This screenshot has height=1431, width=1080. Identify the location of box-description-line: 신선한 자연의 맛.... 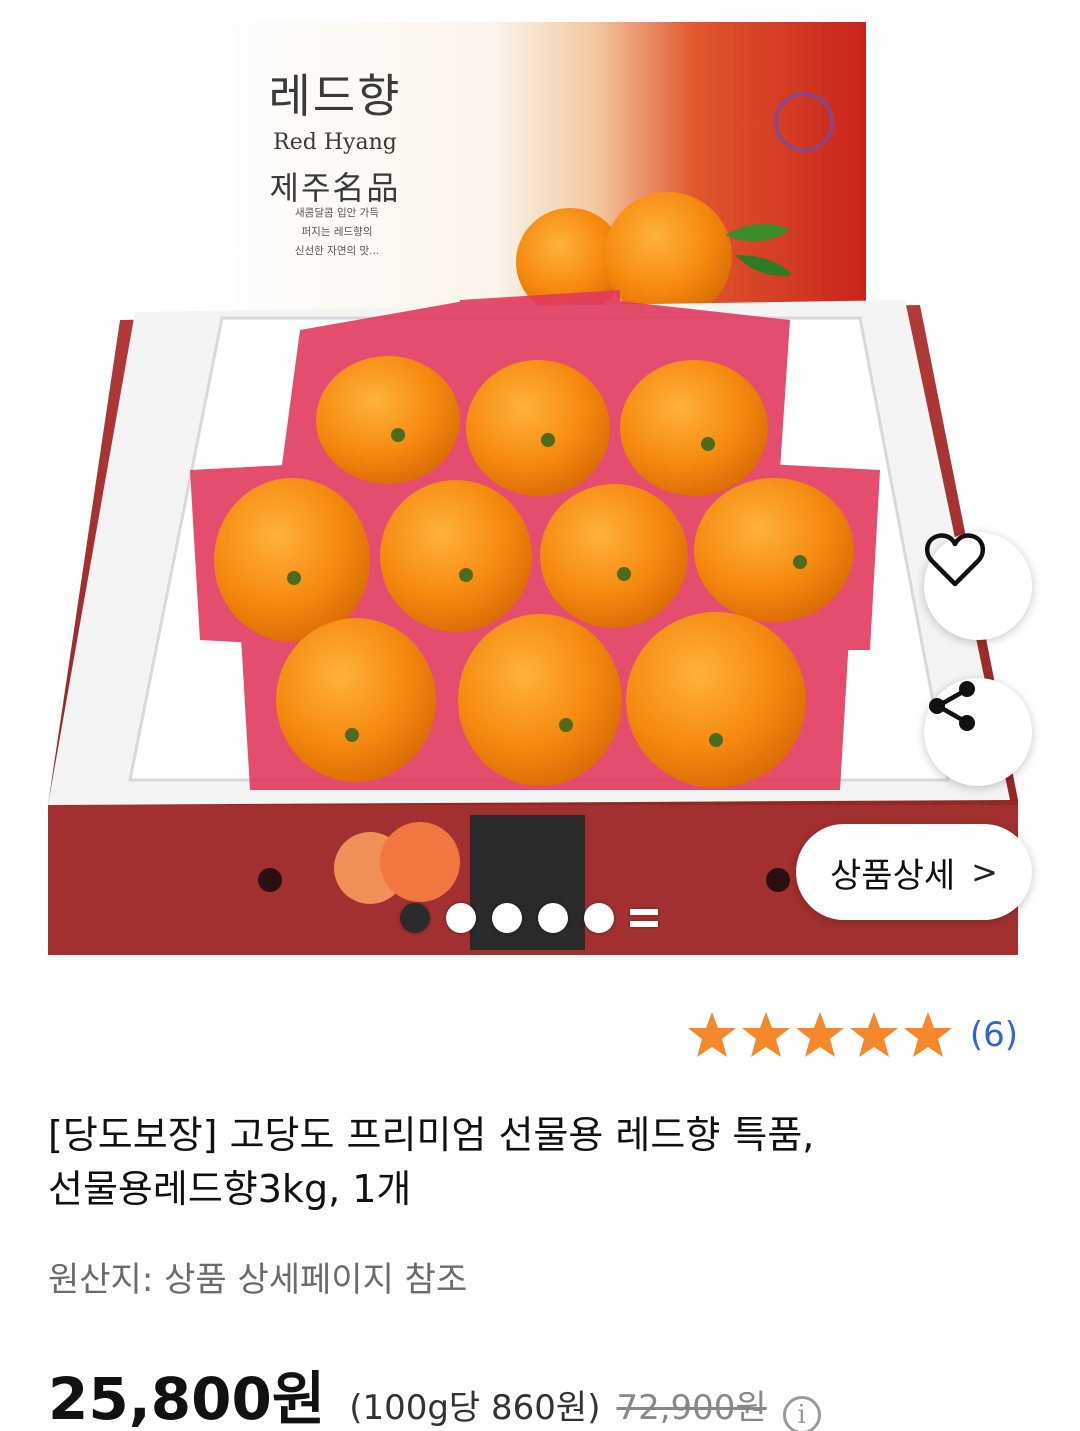
(337, 251).